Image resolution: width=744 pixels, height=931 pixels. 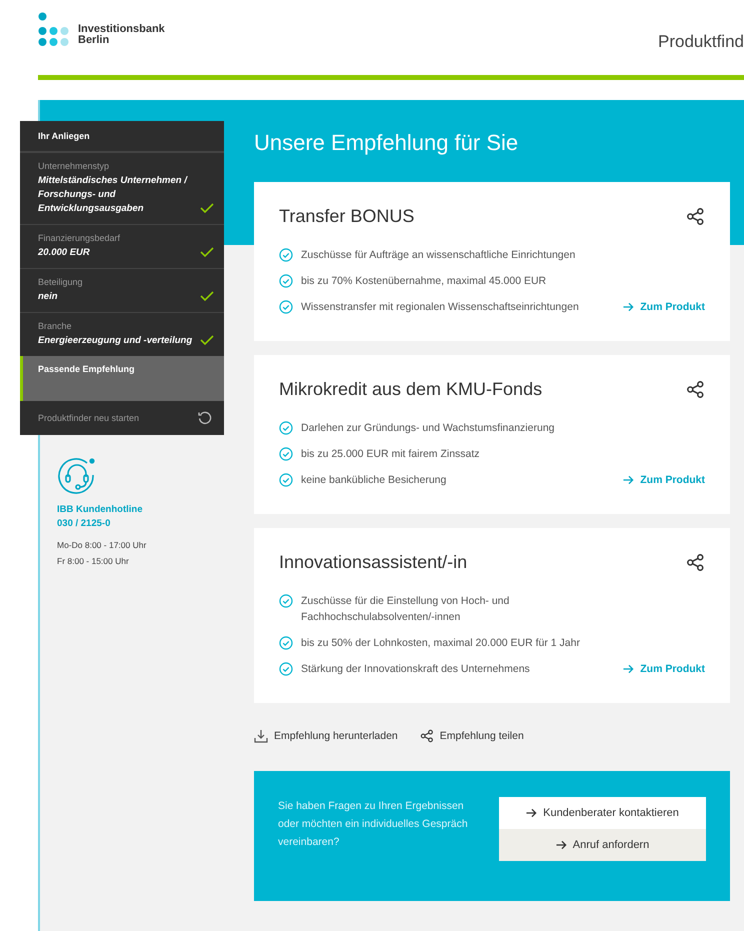 I want to click on product-feature: keine bankübliche Besicherung, so click(x=373, y=480).